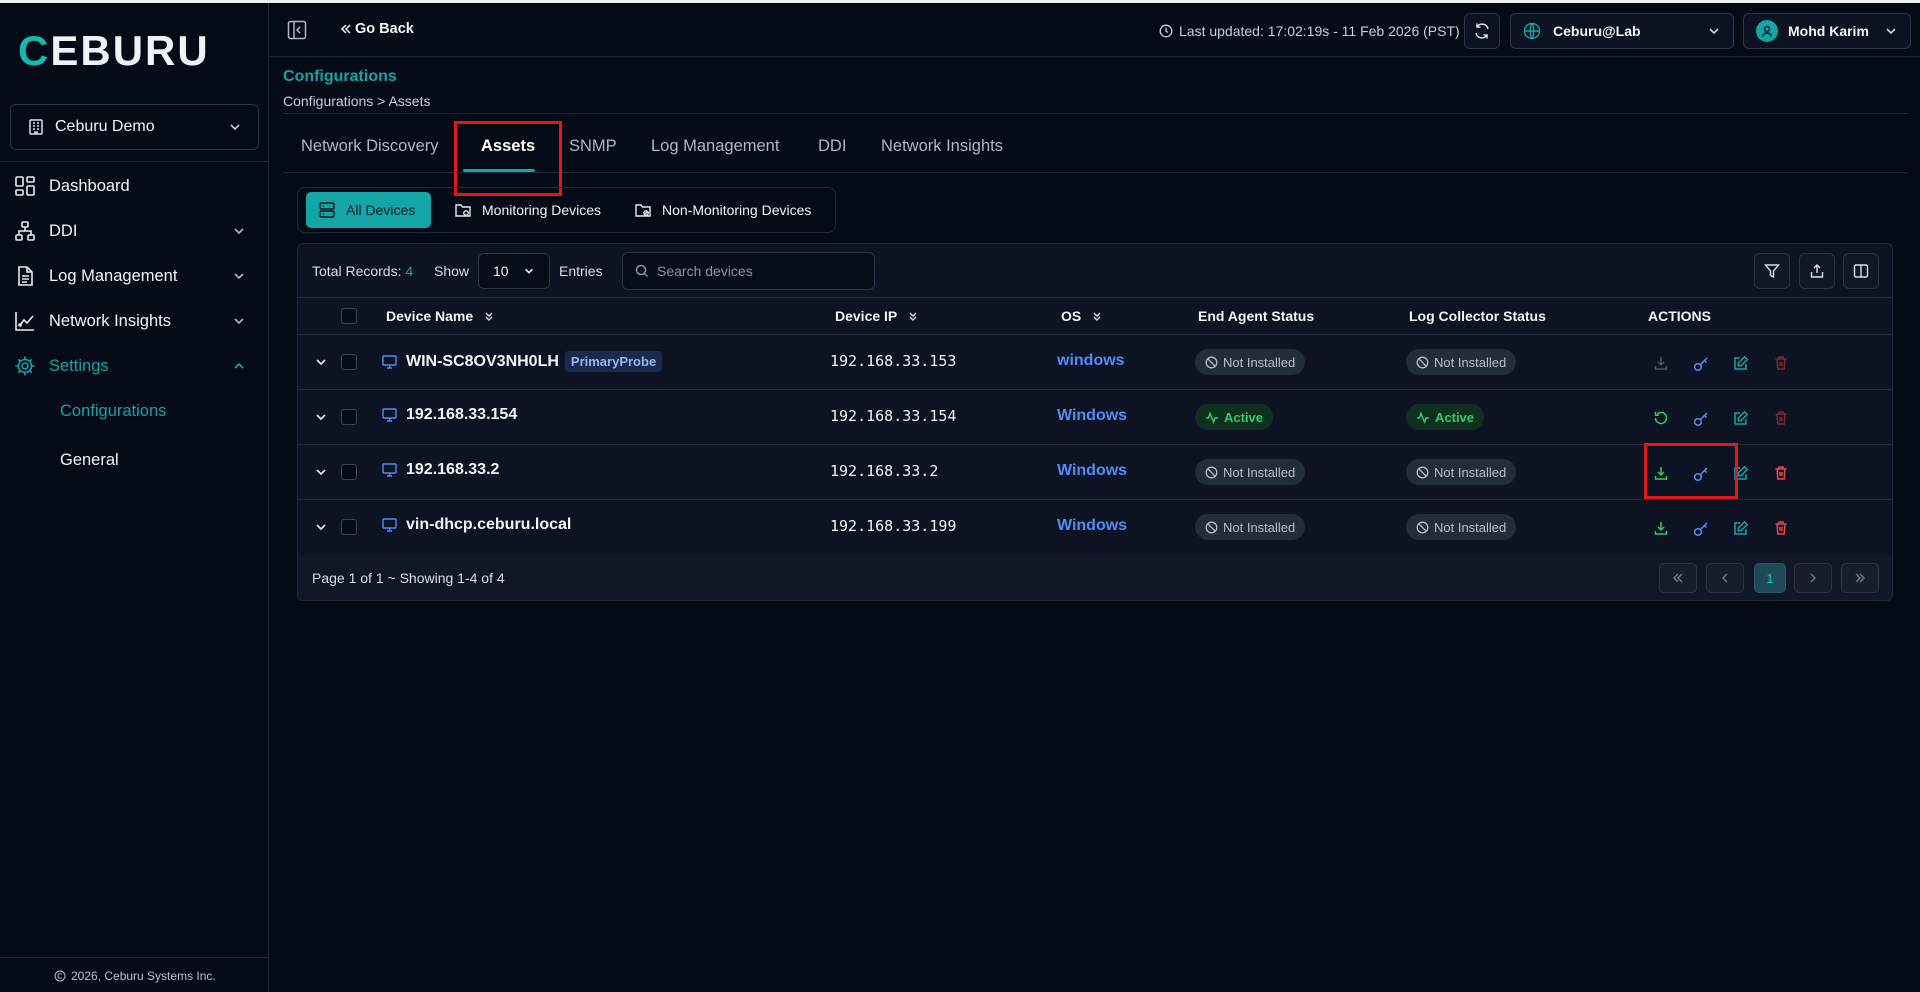 This screenshot has height=992, width=1920. I want to click on tab-network-discovery: Network Discovery, so click(370, 146).